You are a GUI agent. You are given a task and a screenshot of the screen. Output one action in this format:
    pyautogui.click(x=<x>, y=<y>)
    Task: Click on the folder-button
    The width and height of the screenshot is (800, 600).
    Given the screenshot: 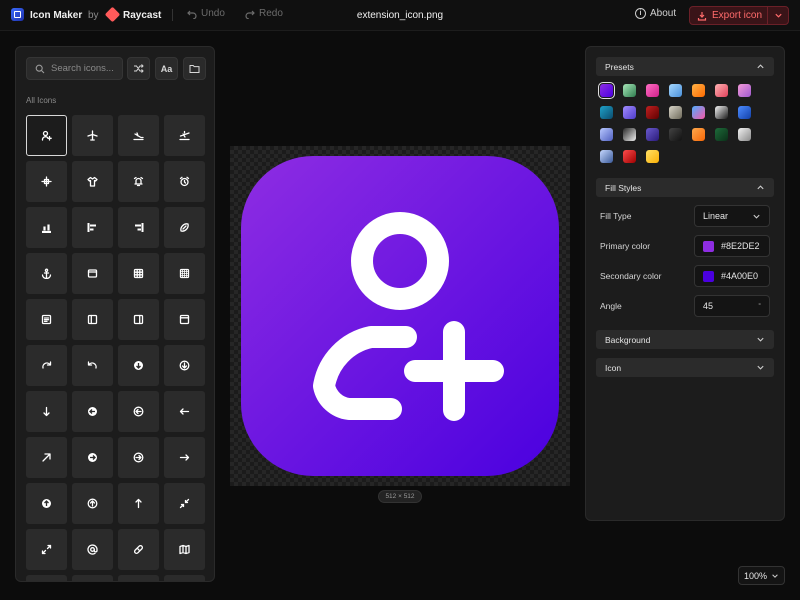 What is the action you would take?
    pyautogui.click(x=194, y=68)
    